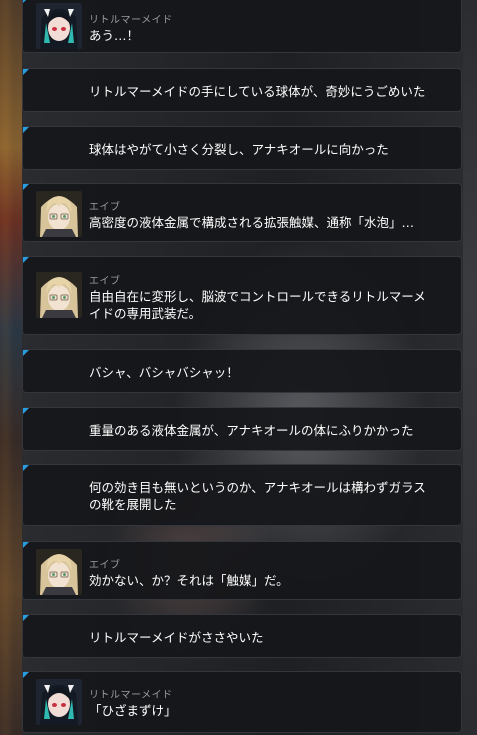 This screenshot has height=735, width=477. I want to click on log-entry: 重量のある液体金属が、アナキオールの体にふりかかった, so click(242, 429).